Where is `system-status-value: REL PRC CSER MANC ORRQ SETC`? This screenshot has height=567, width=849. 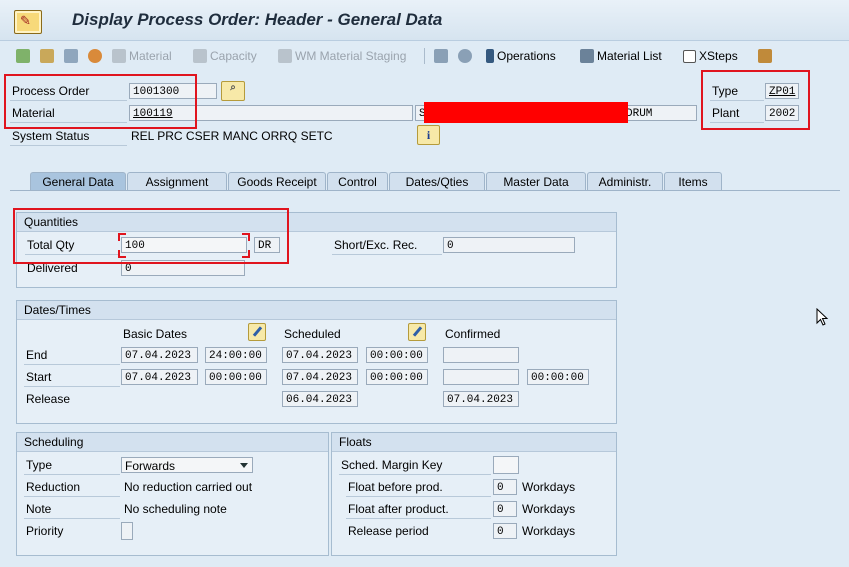 system-status-value: REL PRC CSER MANC ORRQ SETC is located at coordinates (232, 136).